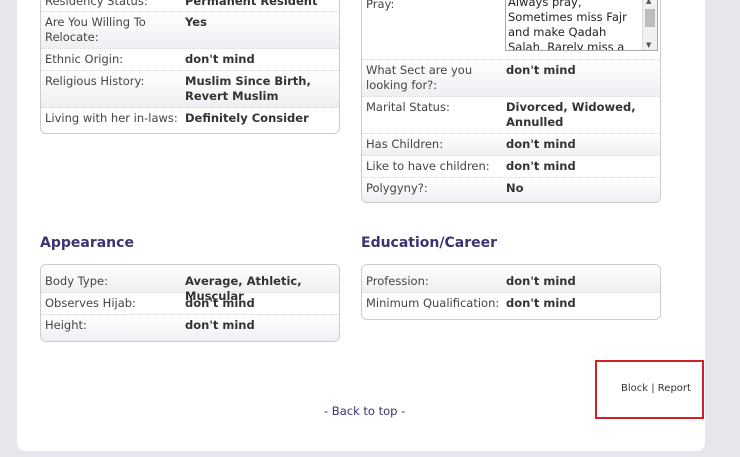  Describe the element at coordinates (419, 77) in the screenshot. I see `detail-label: What Sect are you looking for?:` at that location.